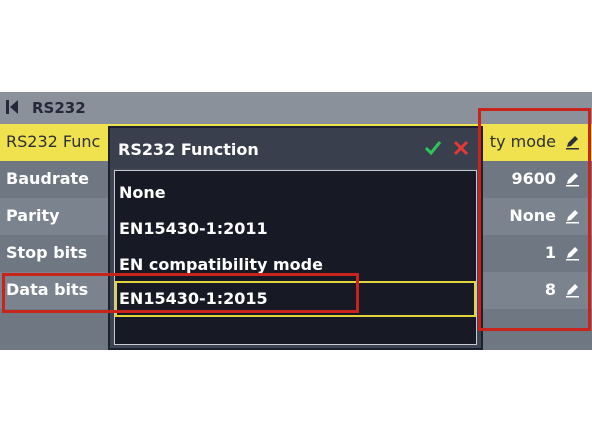  What do you see at coordinates (59, 108) in the screenshot?
I see `page-title: RS232` at bounding box center [59, 108].